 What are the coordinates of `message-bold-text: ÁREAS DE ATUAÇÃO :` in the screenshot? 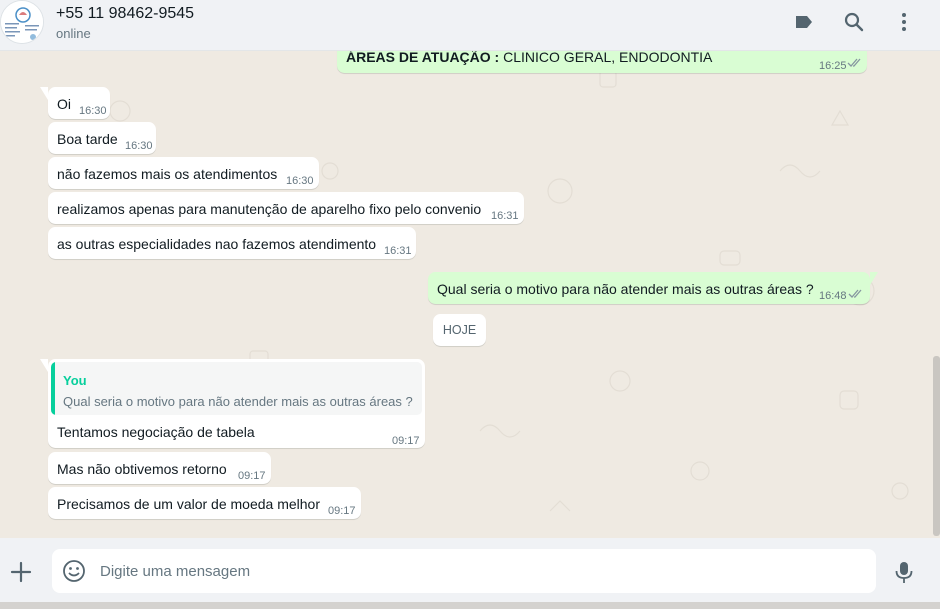 It's located at (423, 58).